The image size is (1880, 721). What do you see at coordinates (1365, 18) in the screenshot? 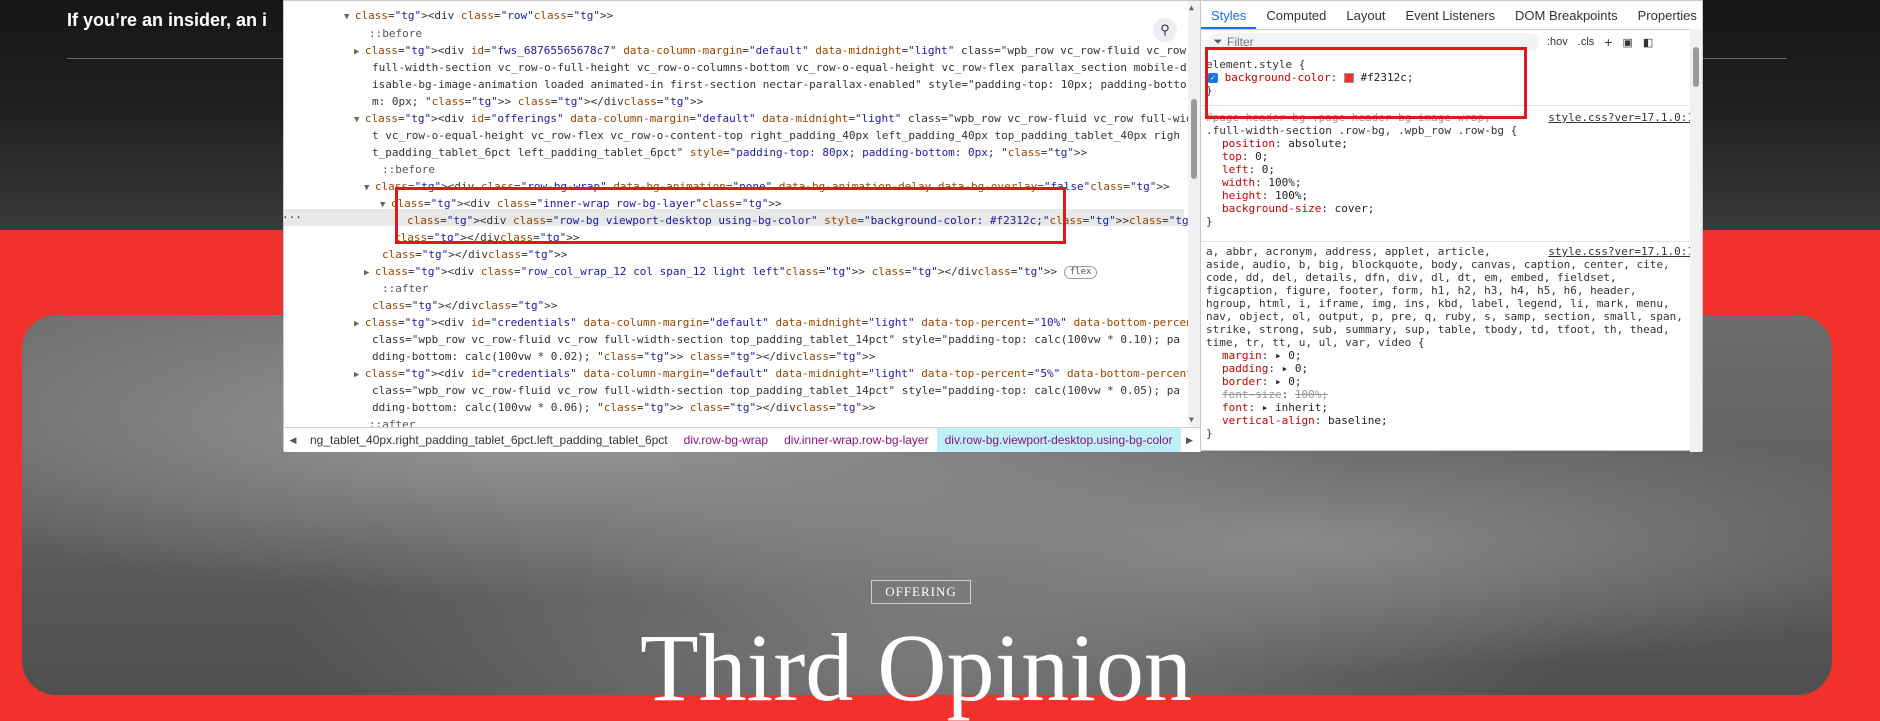
I see `tab-layout: Layout` at bounding box center [1365, 18].